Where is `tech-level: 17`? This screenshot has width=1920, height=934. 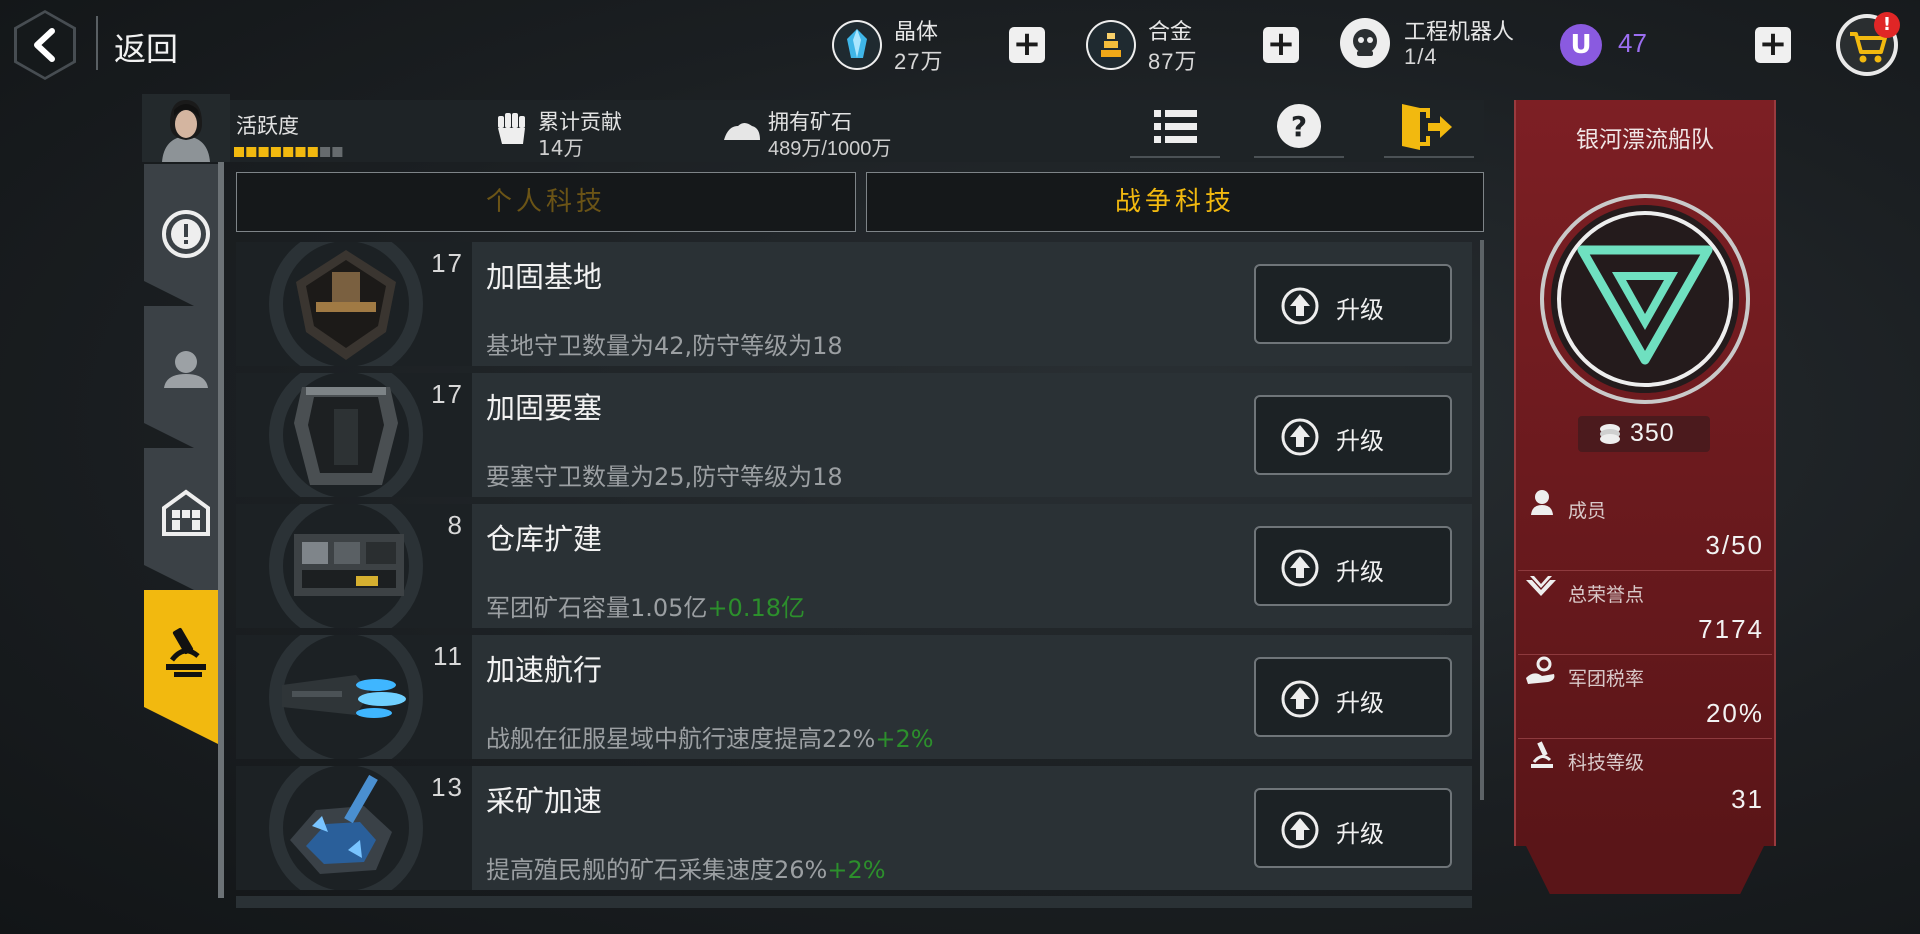 tech-level: 17 is located at coordinates (447, 394).